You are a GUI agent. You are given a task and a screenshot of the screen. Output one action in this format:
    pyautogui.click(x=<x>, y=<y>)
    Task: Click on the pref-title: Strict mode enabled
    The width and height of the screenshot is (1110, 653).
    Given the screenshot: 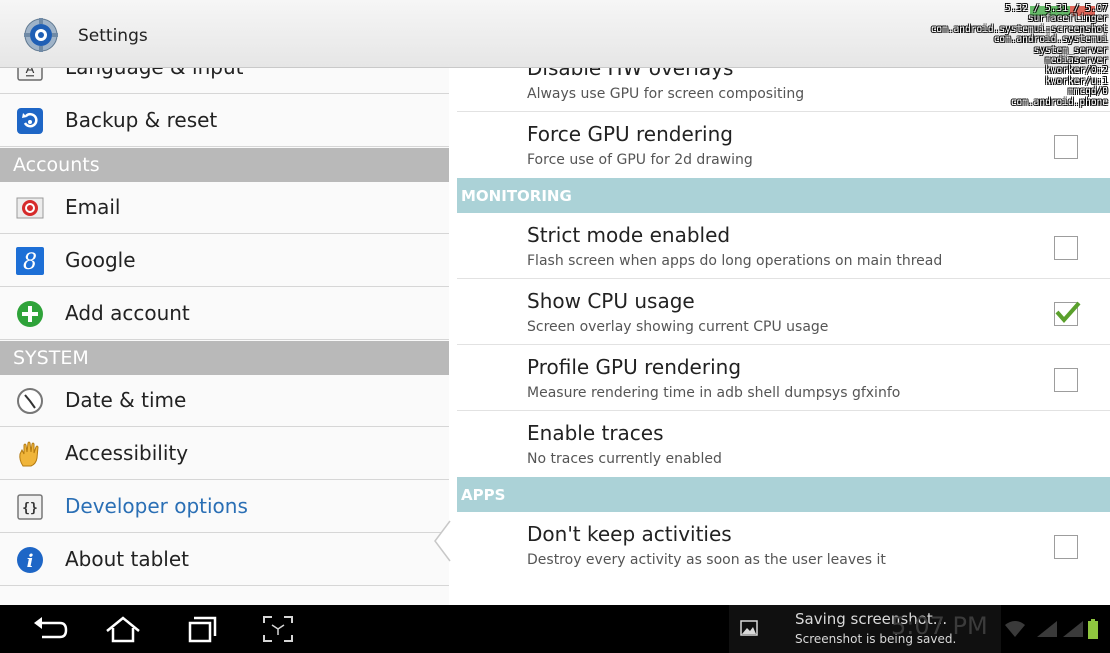 What is the action you would take?
    pyautogui.click(x=629, y=235)
    